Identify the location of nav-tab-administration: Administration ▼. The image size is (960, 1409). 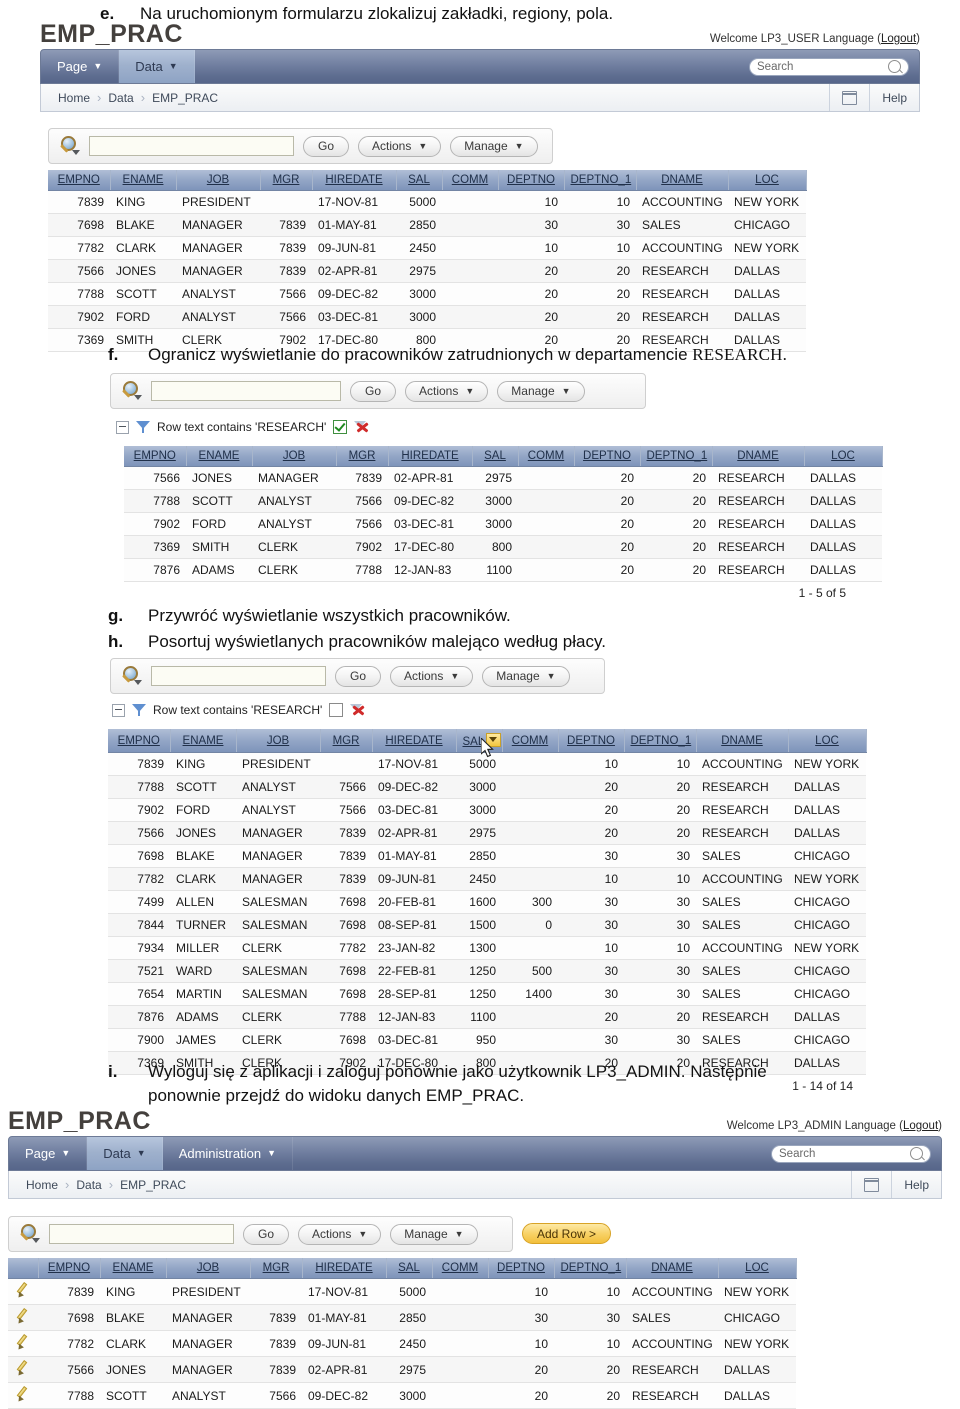
(228, 1153).